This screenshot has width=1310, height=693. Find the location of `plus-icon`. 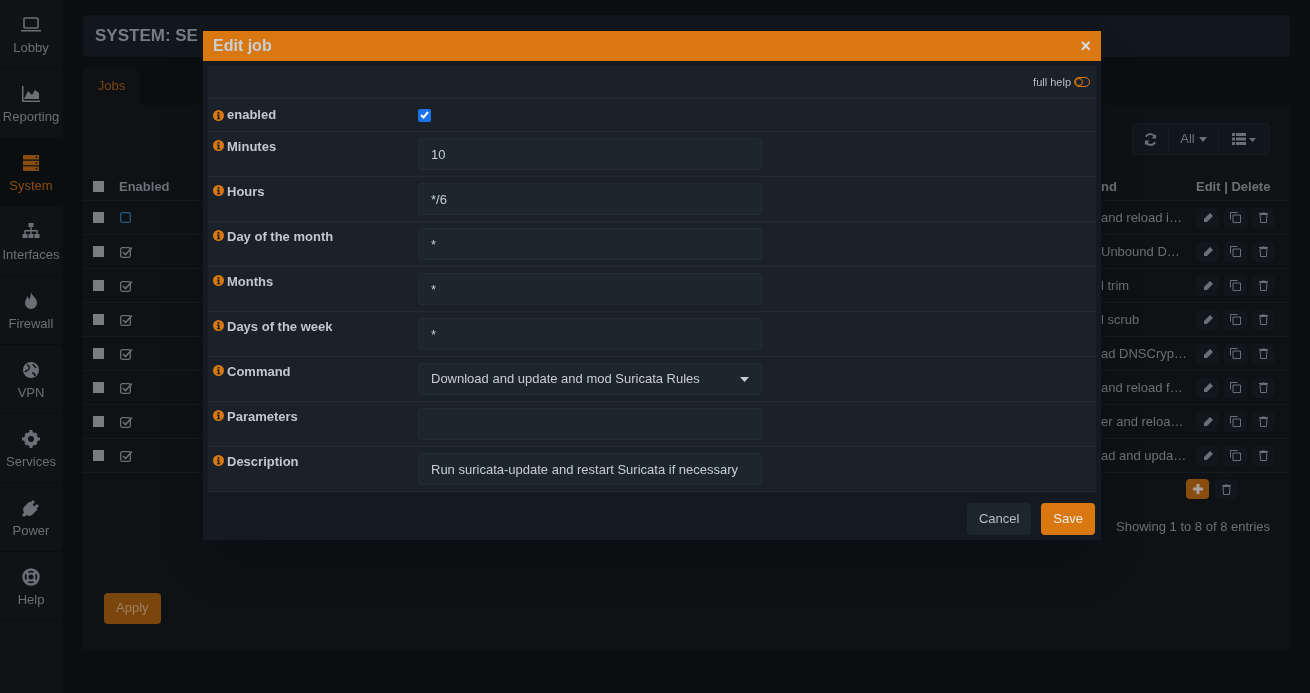

plus-icon is located at coordinates (1197, 489).